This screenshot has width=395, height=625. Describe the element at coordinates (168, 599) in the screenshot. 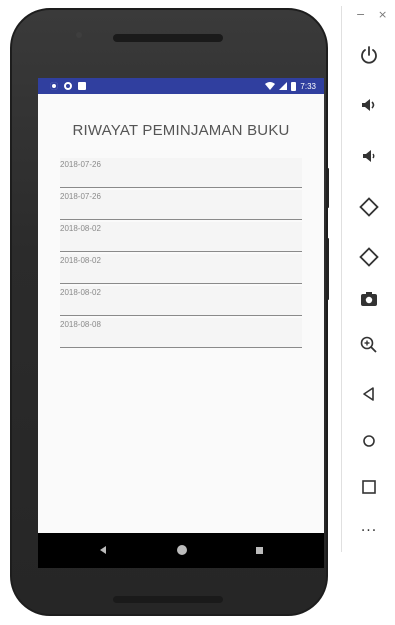

I see `bottom-speaker` at that location.